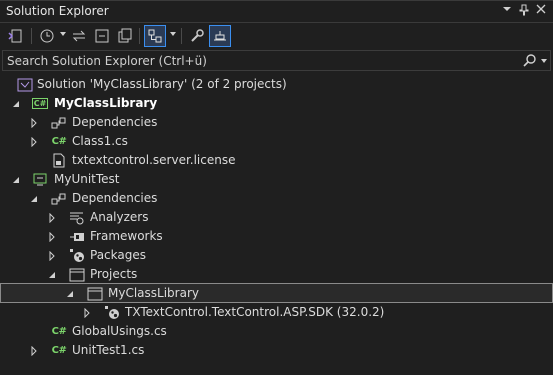 The width and height of the screenshot is (553, 375). I want to click on frameworks-icon, so click(77, 236).